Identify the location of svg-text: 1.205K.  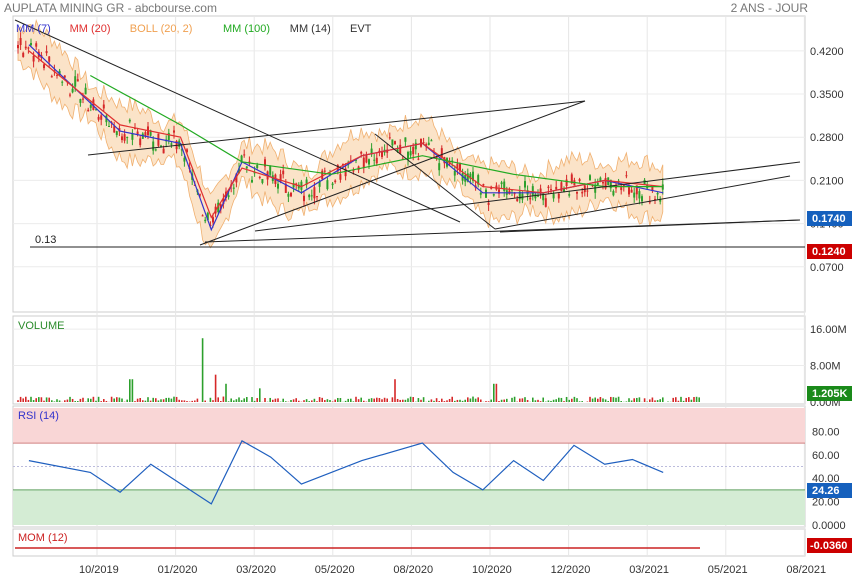
(830, 394).